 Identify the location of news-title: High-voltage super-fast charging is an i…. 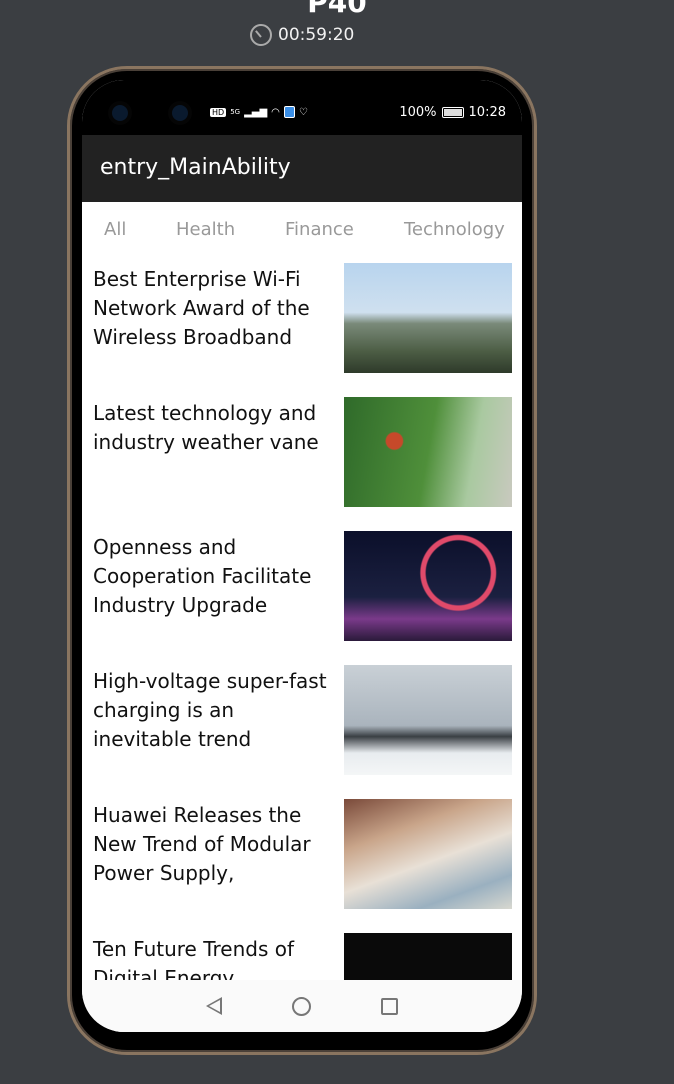
(210, 710).